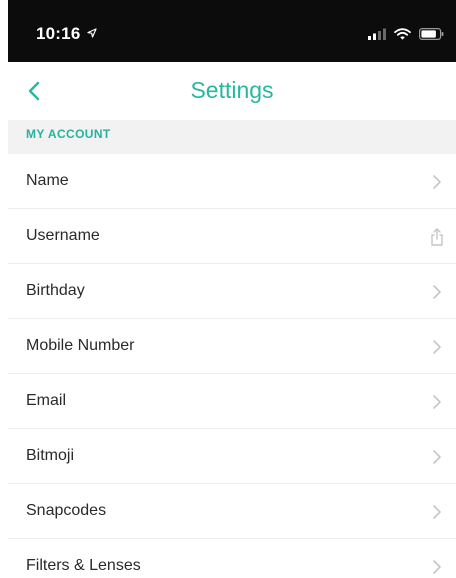 The width and height of the screenshot is (456, 578). Describe the element at coordinates (66, 510) in the screenshot. I see `row-label: Snapcodes` at that location.